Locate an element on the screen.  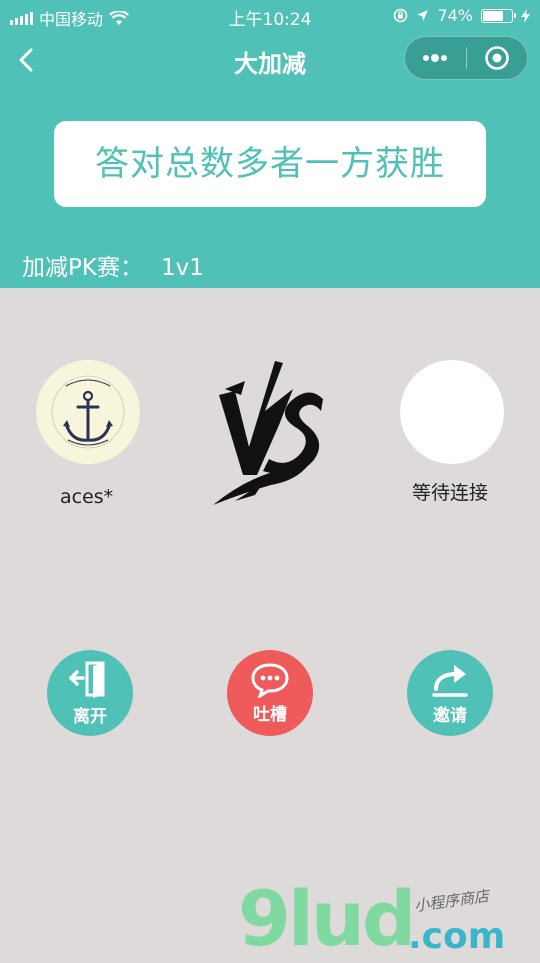
target-circle-icon is located at coordinates (496, 58).